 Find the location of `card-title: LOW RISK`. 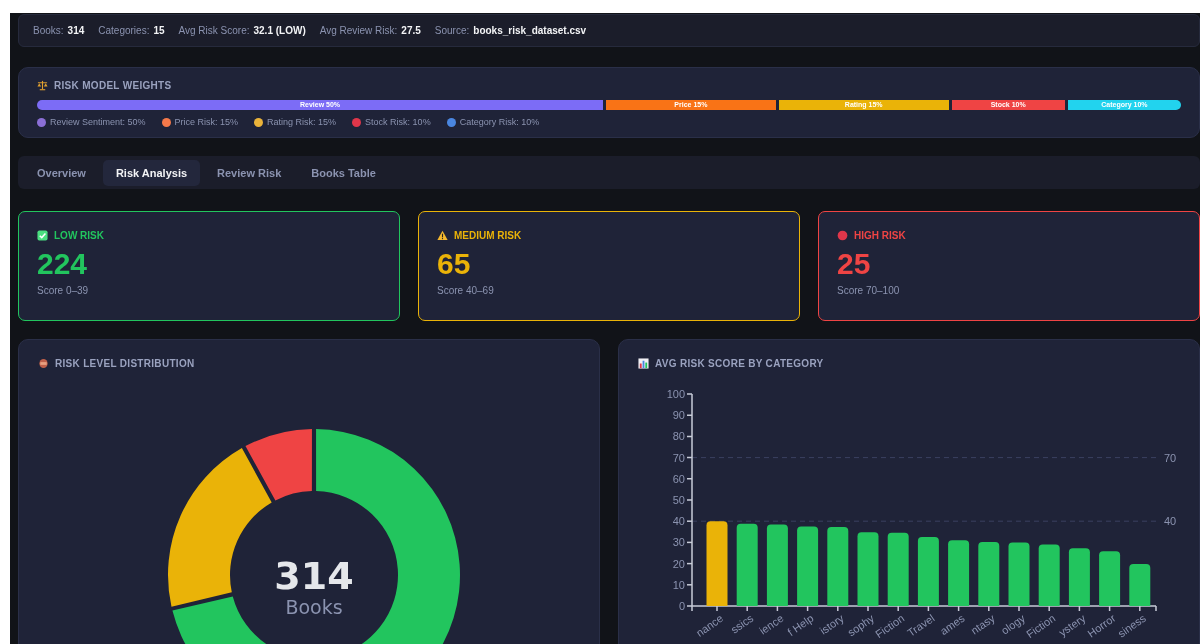

card-title: LOW RISK is located at coordinates (79, 235).